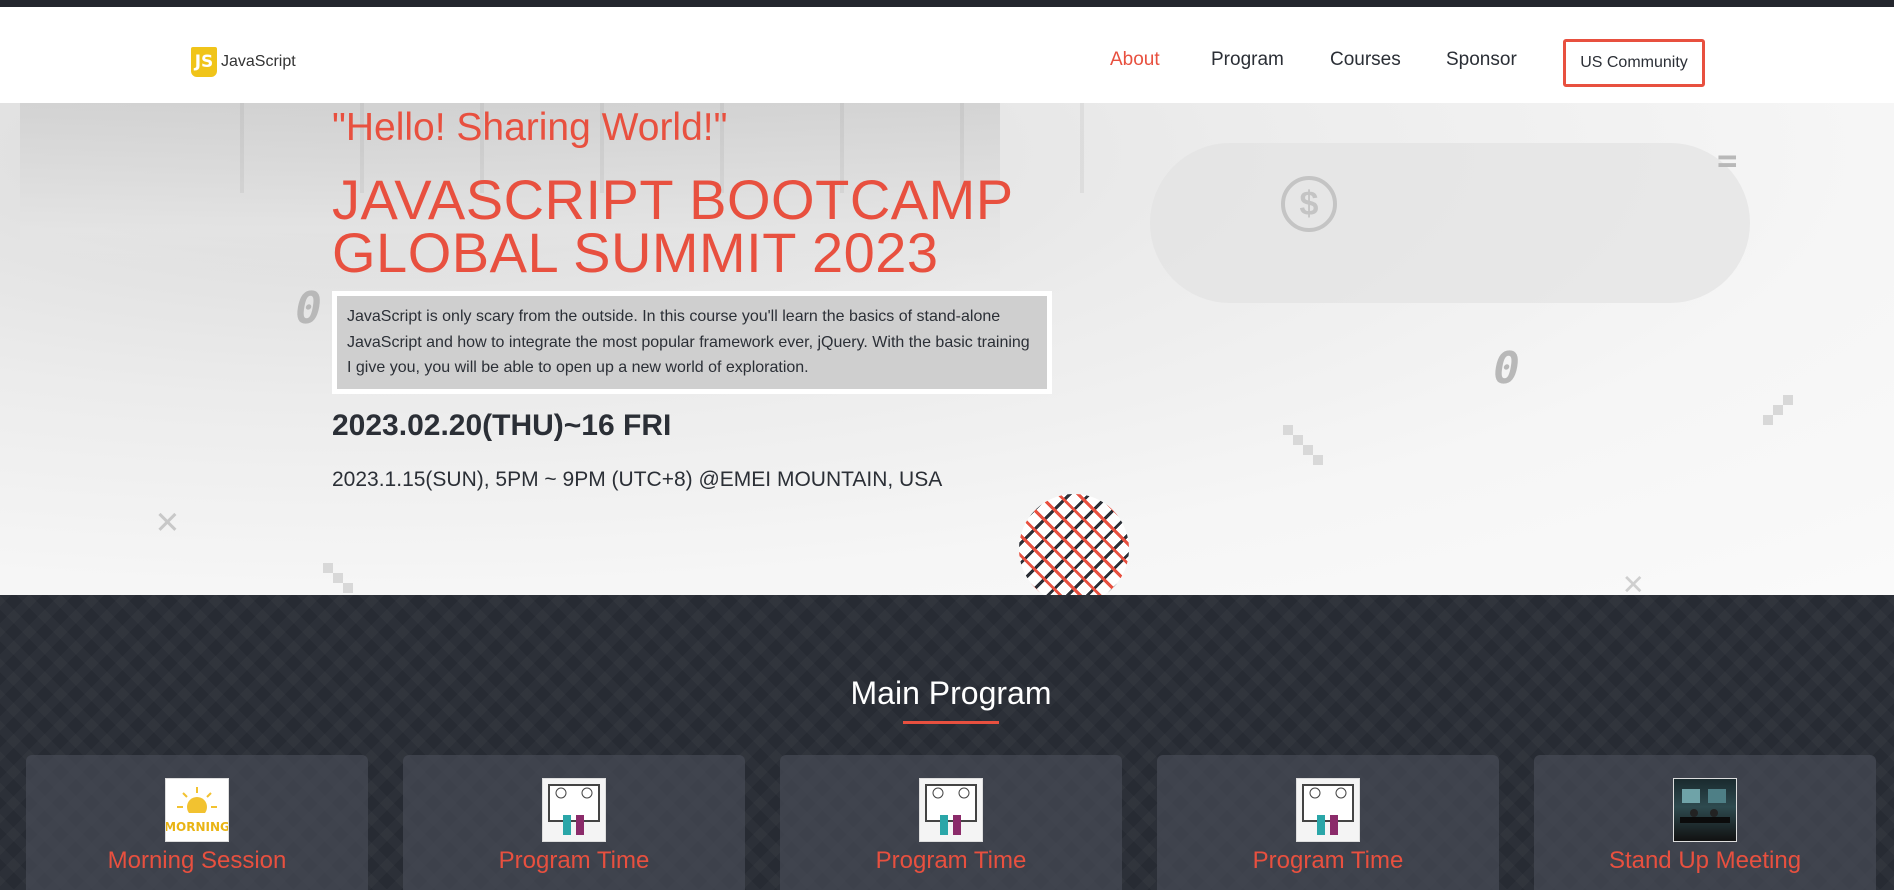 The height and width of the screenshot is (890, 1894). Describe the element at coordinates (1365, 60) in the screenshot. I see `nav-courses: Courses` at that location.